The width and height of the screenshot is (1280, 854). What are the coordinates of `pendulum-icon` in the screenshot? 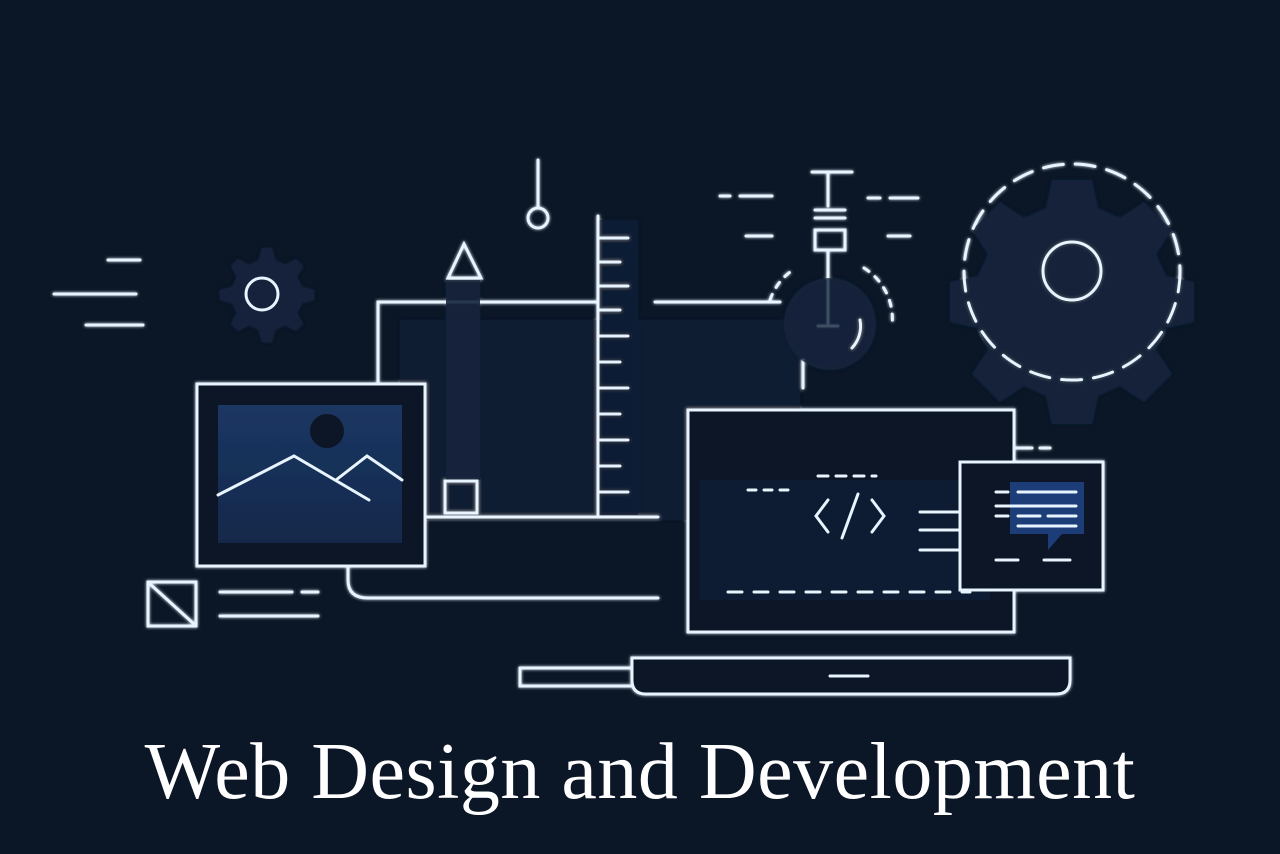 It's located at (538, 194).